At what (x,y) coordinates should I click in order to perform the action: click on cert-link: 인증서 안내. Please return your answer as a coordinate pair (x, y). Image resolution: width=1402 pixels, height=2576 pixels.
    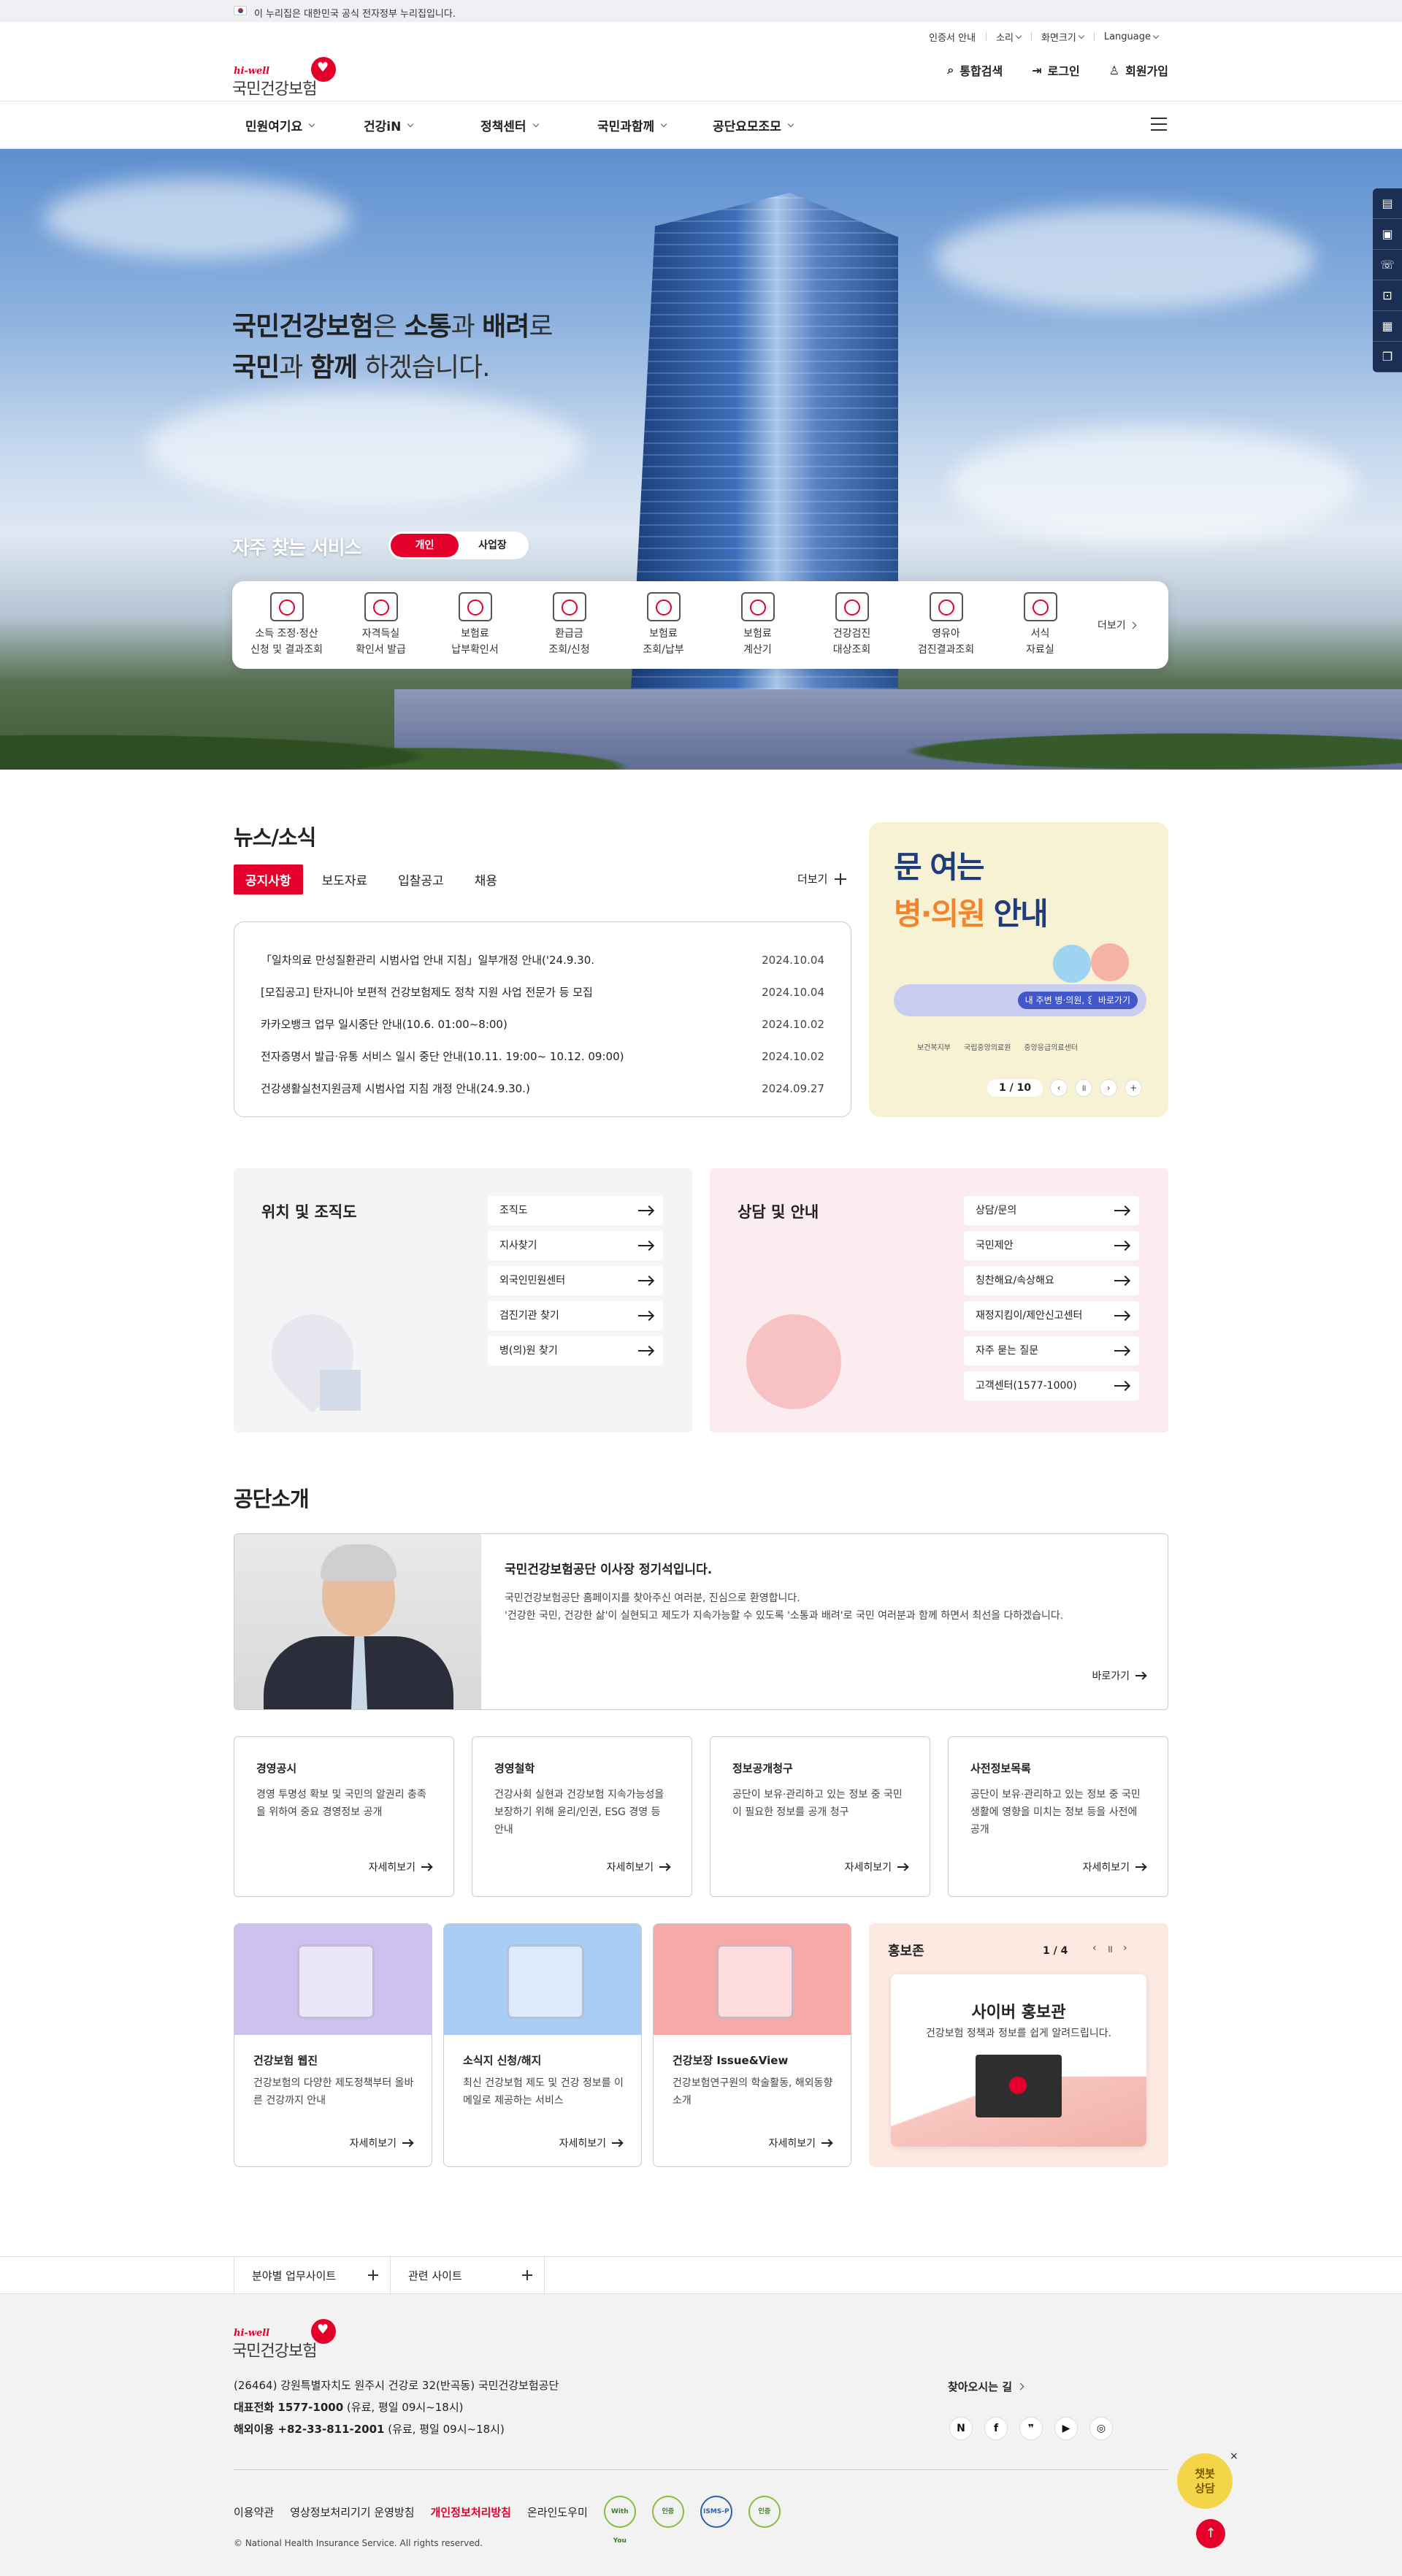
    Looking at the image, I should click on (952, 36).